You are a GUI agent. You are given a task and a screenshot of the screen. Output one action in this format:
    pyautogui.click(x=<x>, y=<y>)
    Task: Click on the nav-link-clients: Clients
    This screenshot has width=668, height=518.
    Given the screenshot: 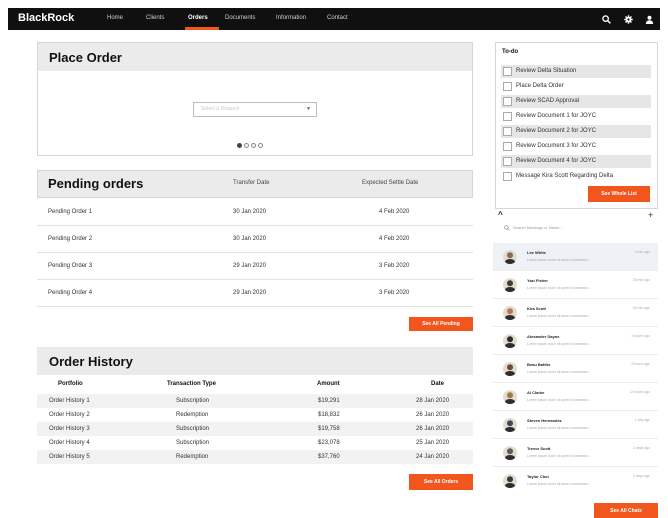 What is the action you would take?
    pyautogui.click(x=155, y=18)
    